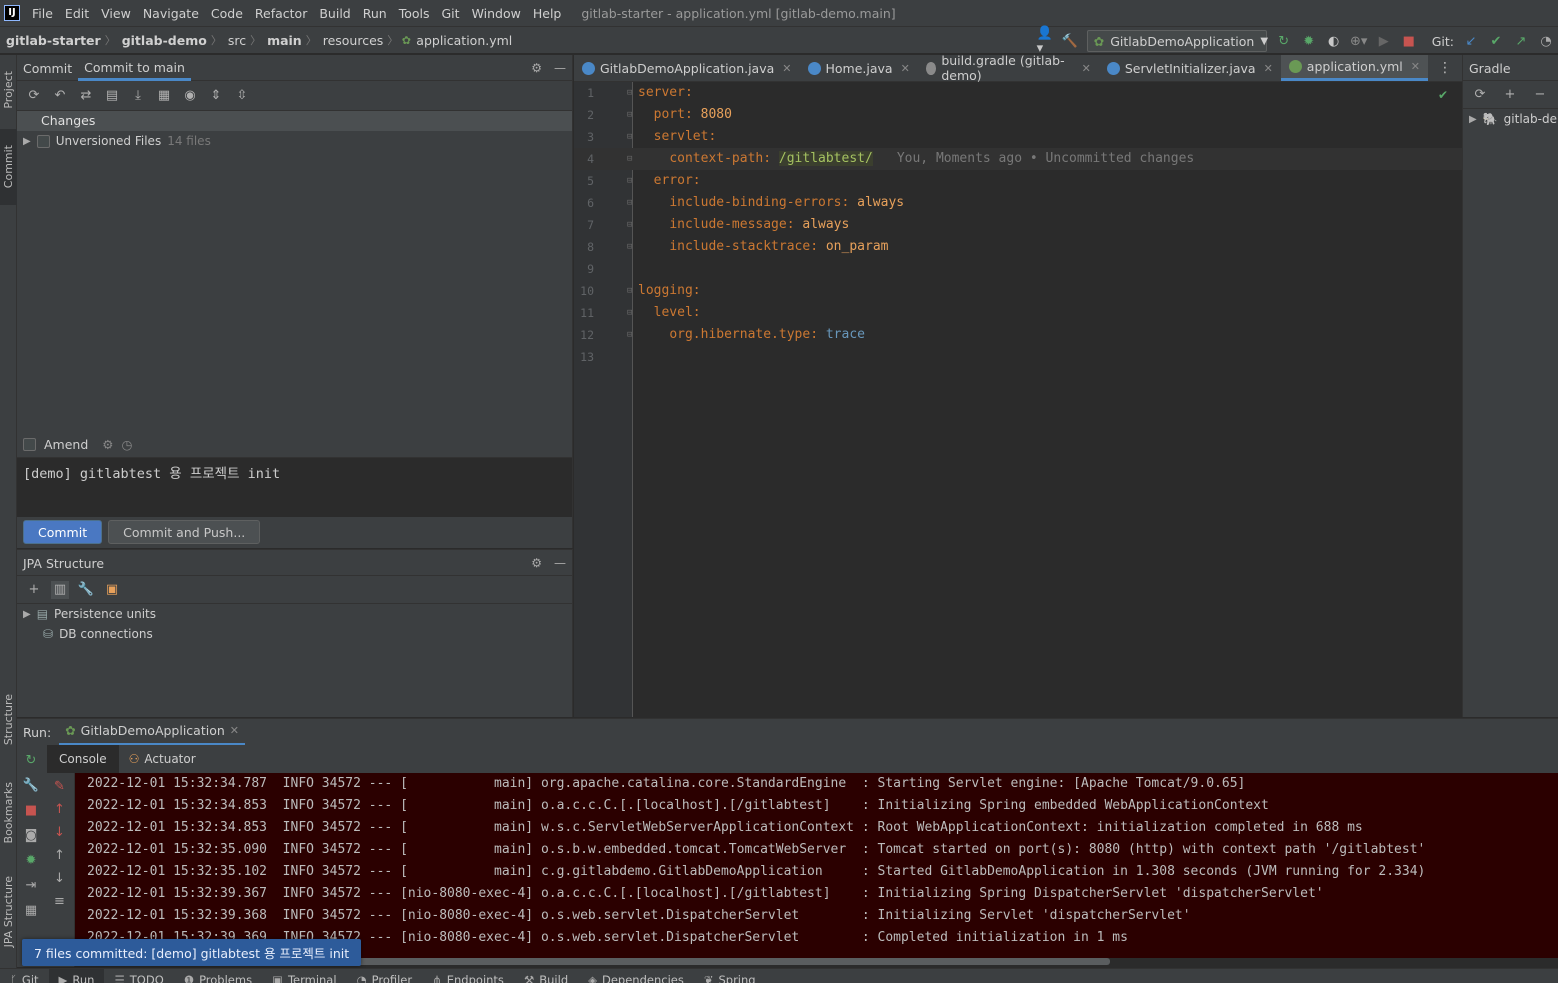 Image resolution: width=1558 pixels, height=983 pixels. I want to click on breadcrumb-src: src, so click(236, 40).